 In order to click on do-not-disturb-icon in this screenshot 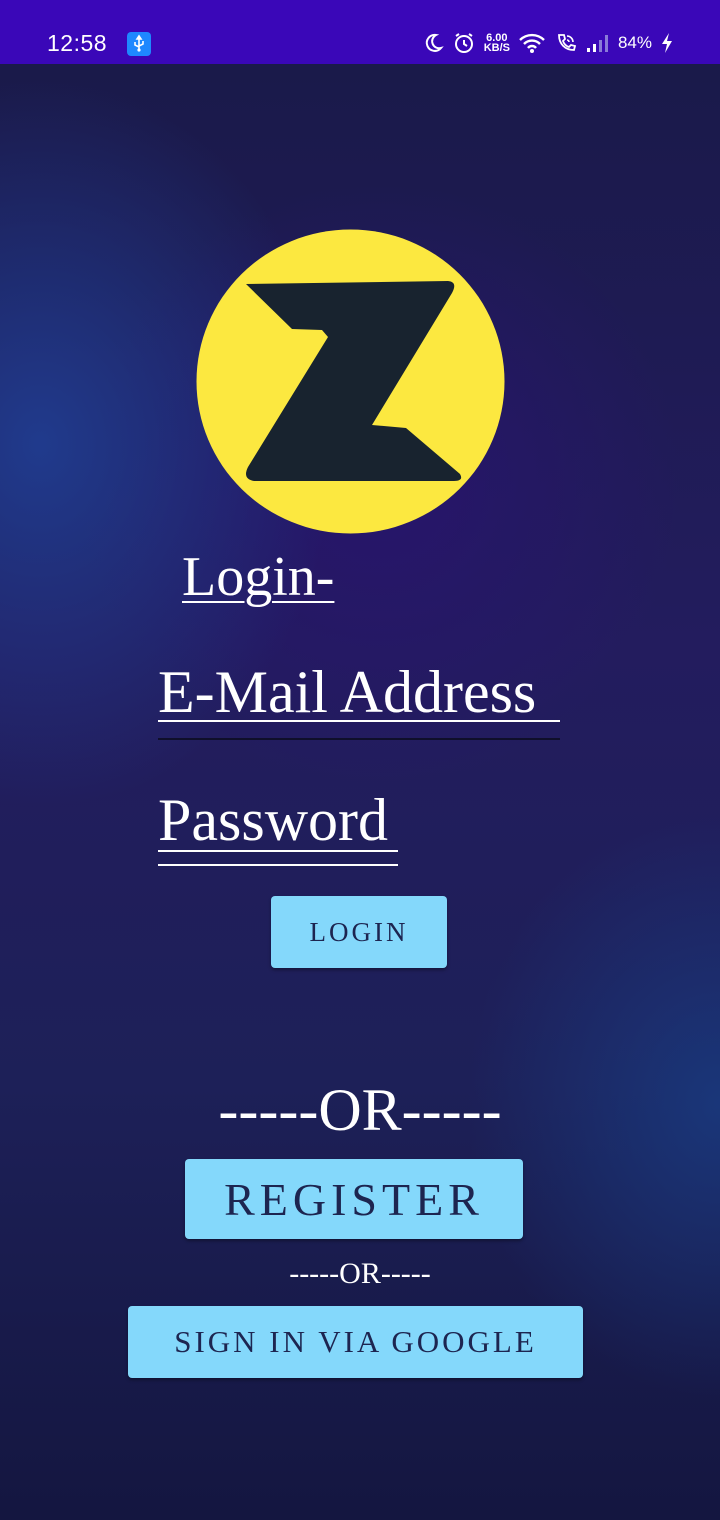, I will do `click(433, 43)`.